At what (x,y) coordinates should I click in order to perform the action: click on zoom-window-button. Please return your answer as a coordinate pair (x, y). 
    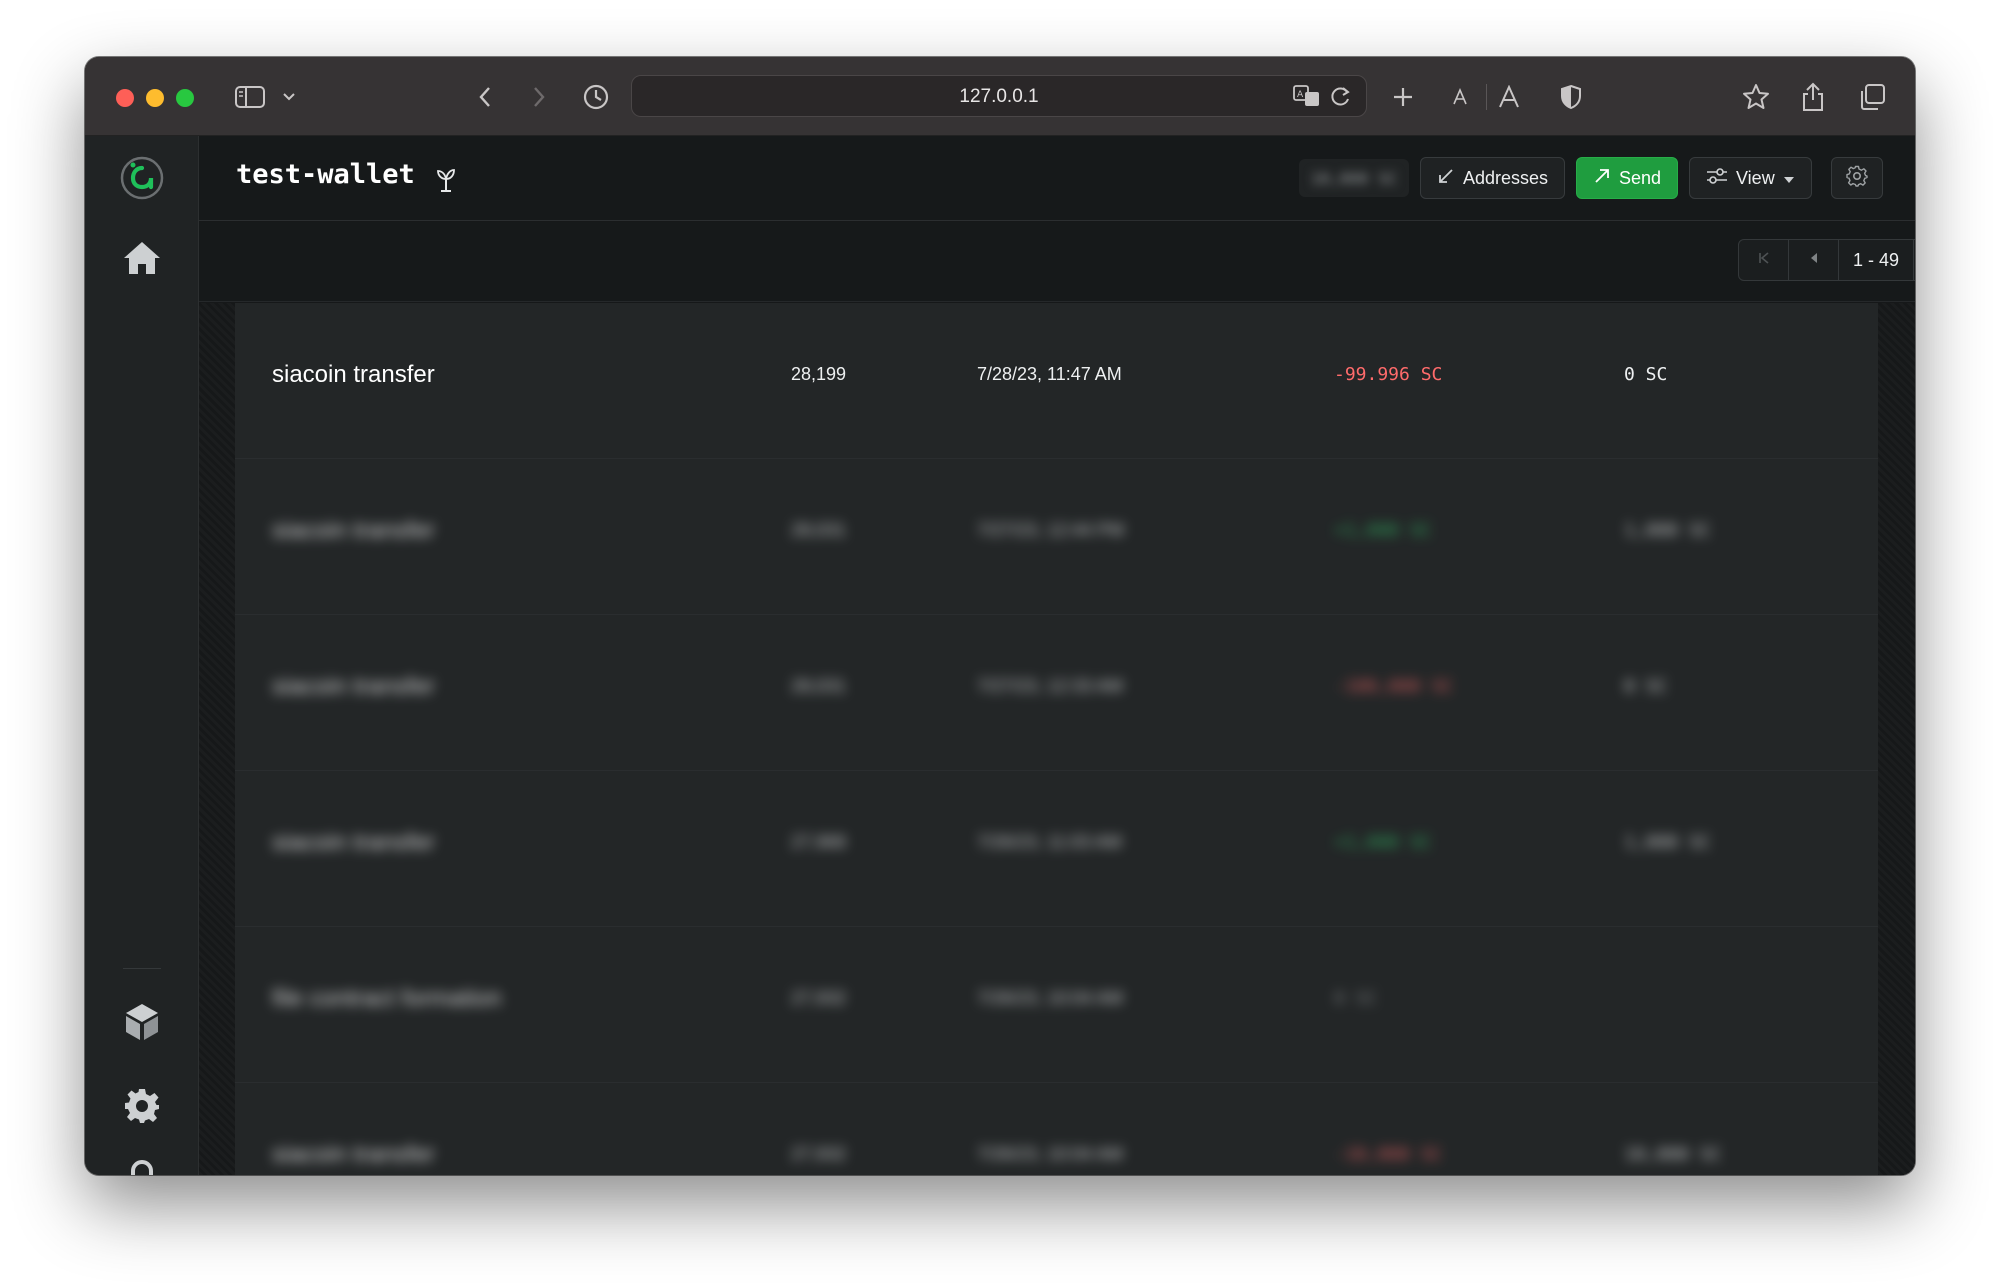
    Looking at the image, I should click on (185, 98).